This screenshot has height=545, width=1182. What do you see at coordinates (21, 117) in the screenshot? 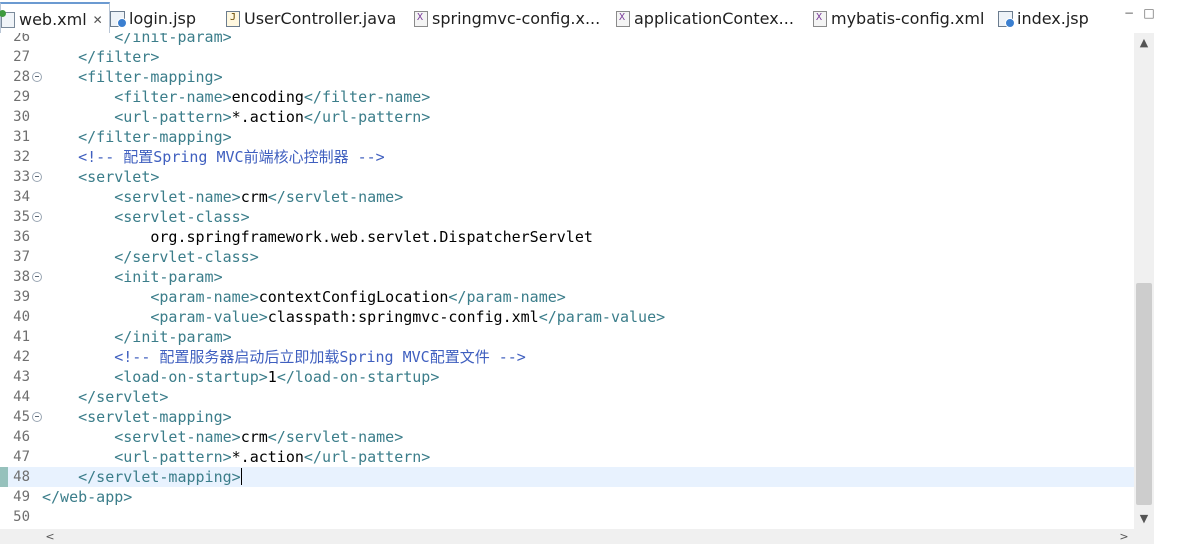
I see `line-number: 30` at bounding box center [21, 117].